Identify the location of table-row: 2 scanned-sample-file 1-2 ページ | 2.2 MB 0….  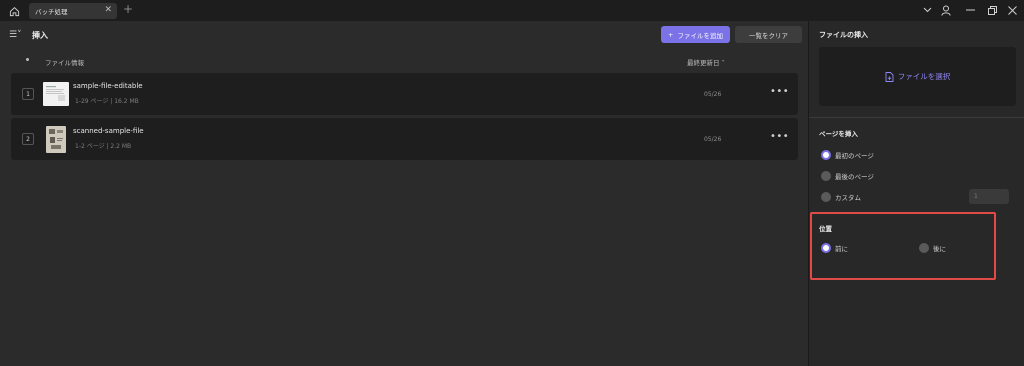
(404, 139).